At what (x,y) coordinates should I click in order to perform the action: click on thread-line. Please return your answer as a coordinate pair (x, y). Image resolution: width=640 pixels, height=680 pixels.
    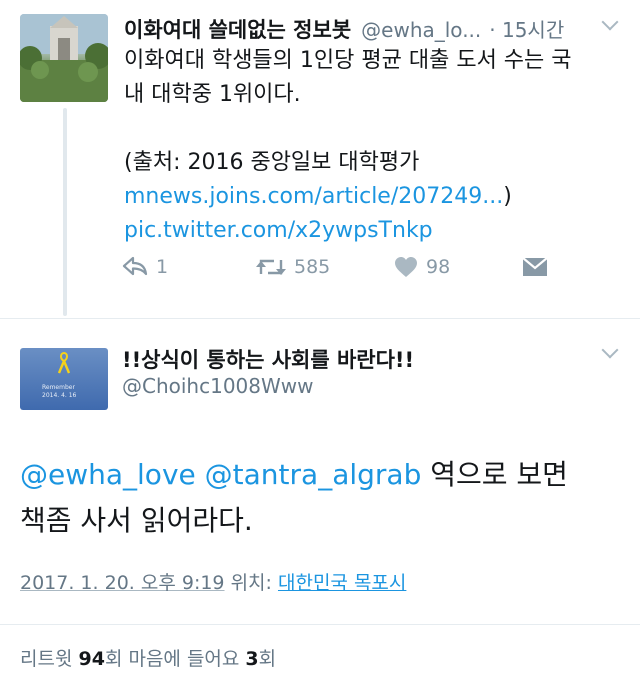
    Looking at the image, I should click on (65, 212).